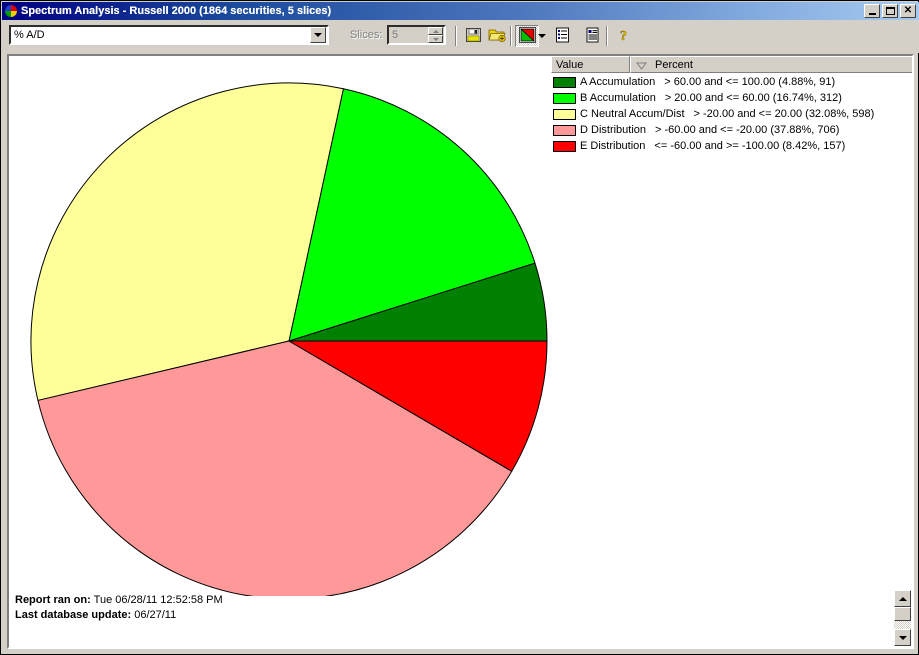  What do you see at coordinates (784, 114) in the screenshot?
I see `legend-row-description: > -20.00 and <= 20.00 (32.08%, 598)` at bounding box center [784, 114].